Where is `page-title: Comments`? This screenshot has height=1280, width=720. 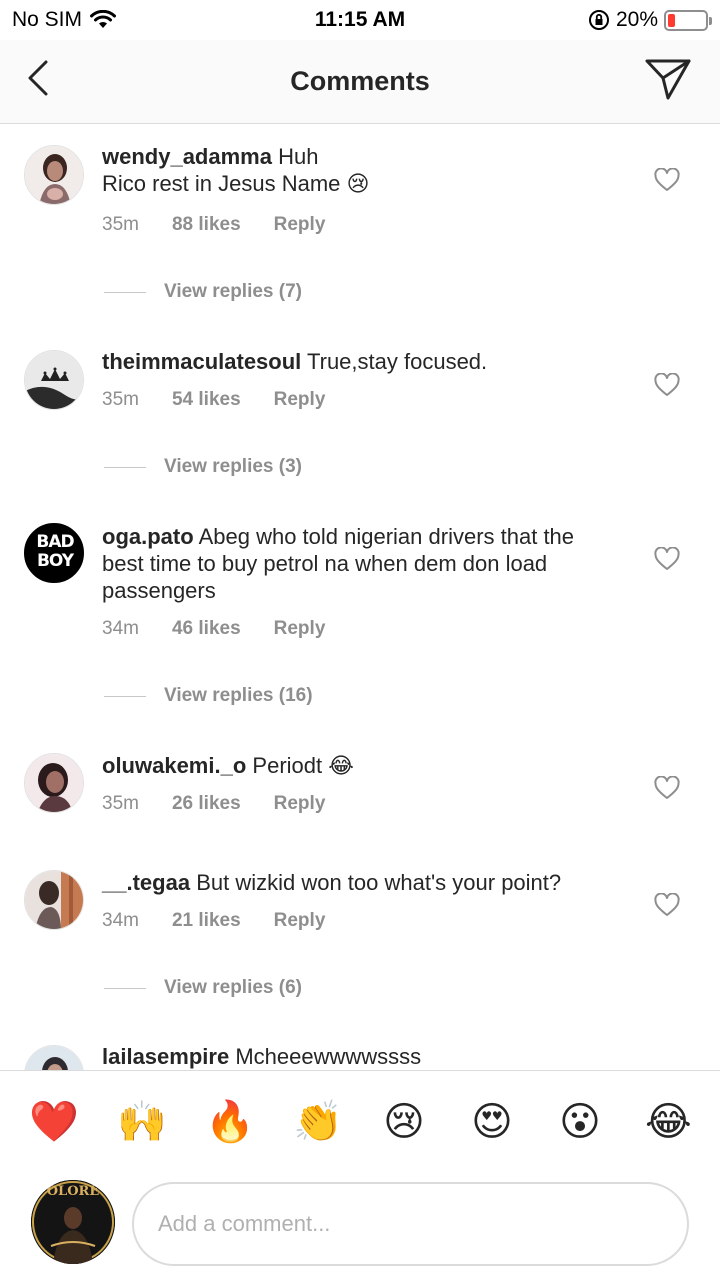
page-title: Comments is located at coordinates (360, 81).